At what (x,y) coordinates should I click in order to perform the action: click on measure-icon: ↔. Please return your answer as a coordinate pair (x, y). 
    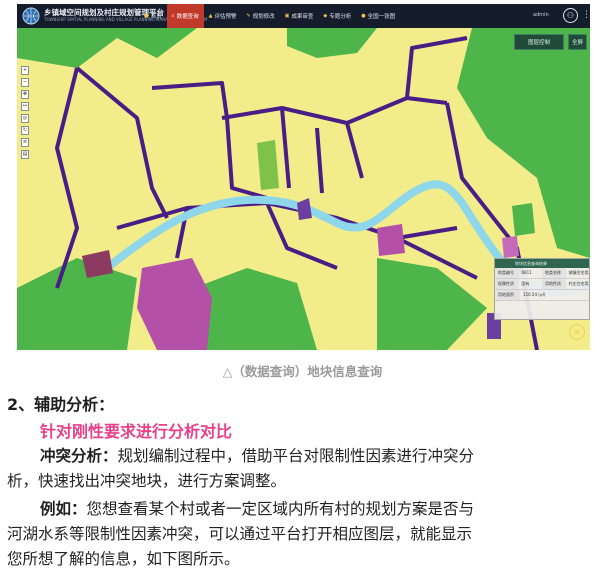
    Looking at the image, I should click on (25, 106).